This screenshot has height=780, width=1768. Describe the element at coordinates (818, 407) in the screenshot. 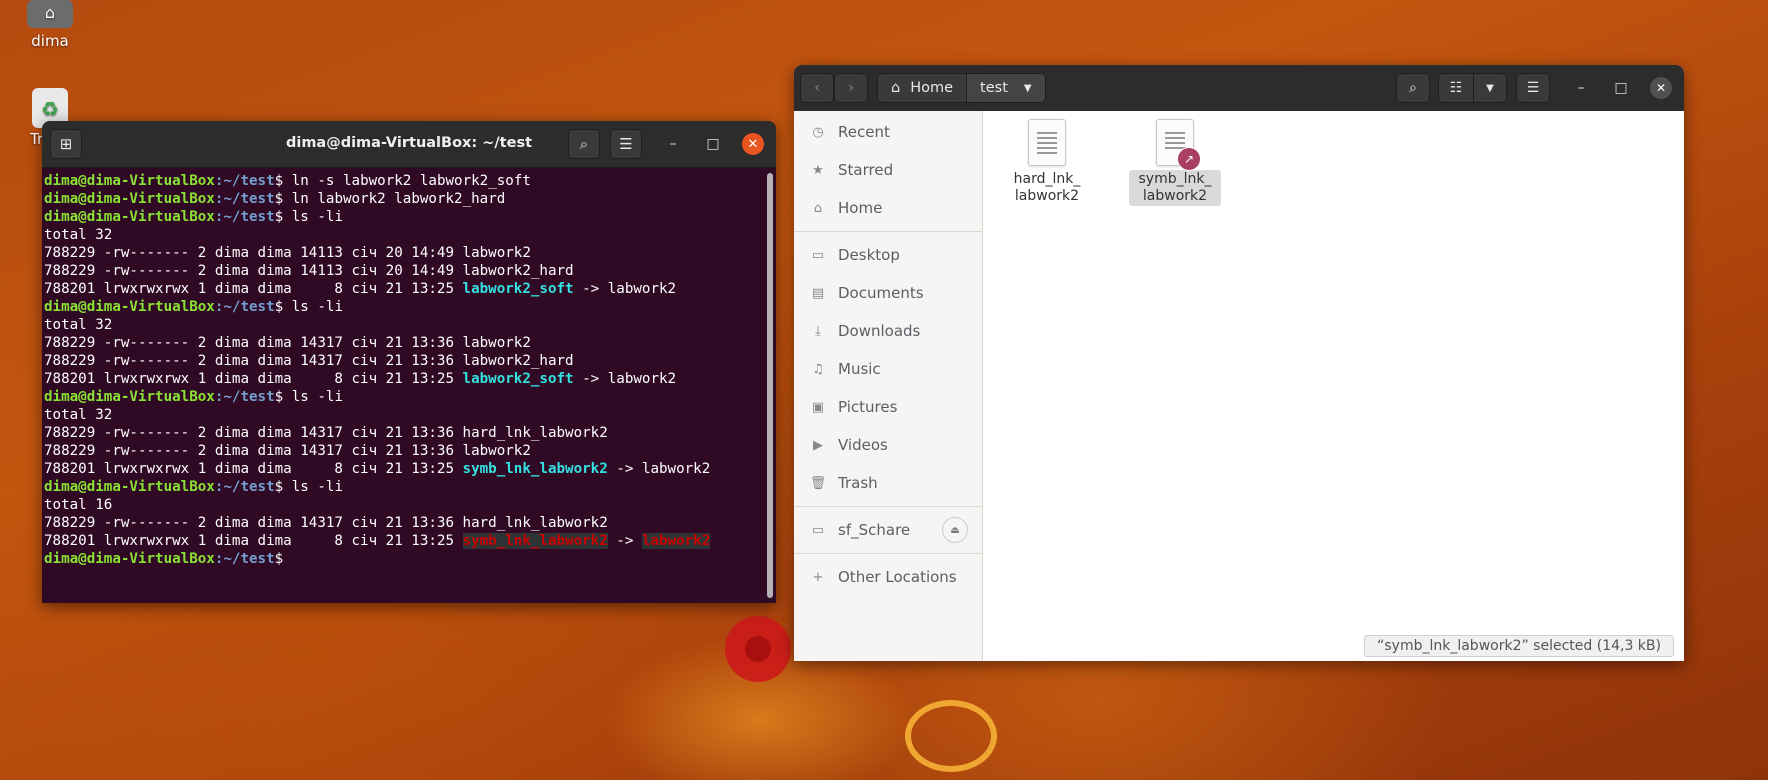

I see `picture-icon: ▣` at that location.